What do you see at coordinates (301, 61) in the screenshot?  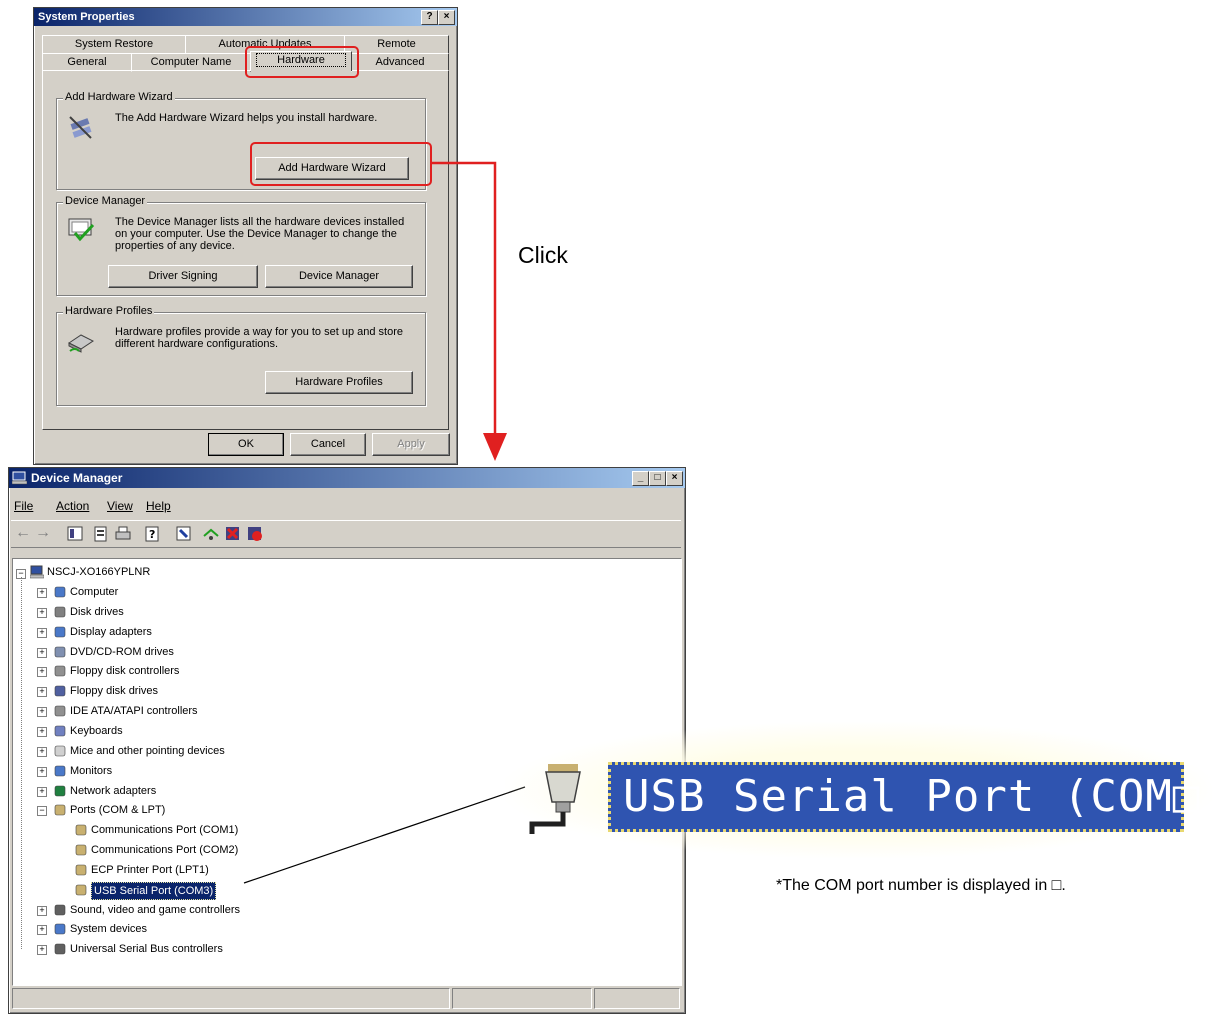 I see `tab-hardware: Hardware` at bounding box center [301, 61].